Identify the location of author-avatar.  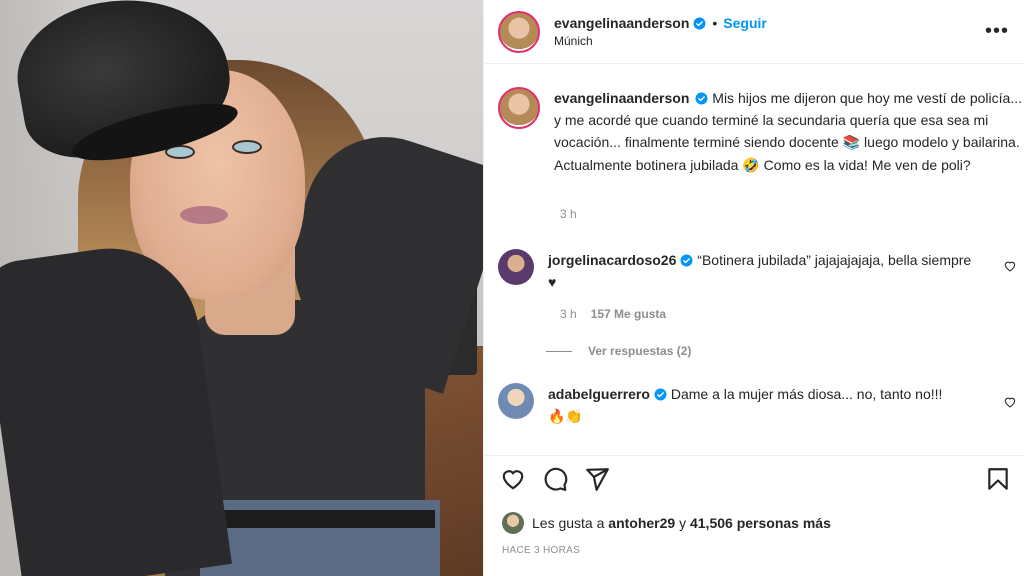
(519, 31).